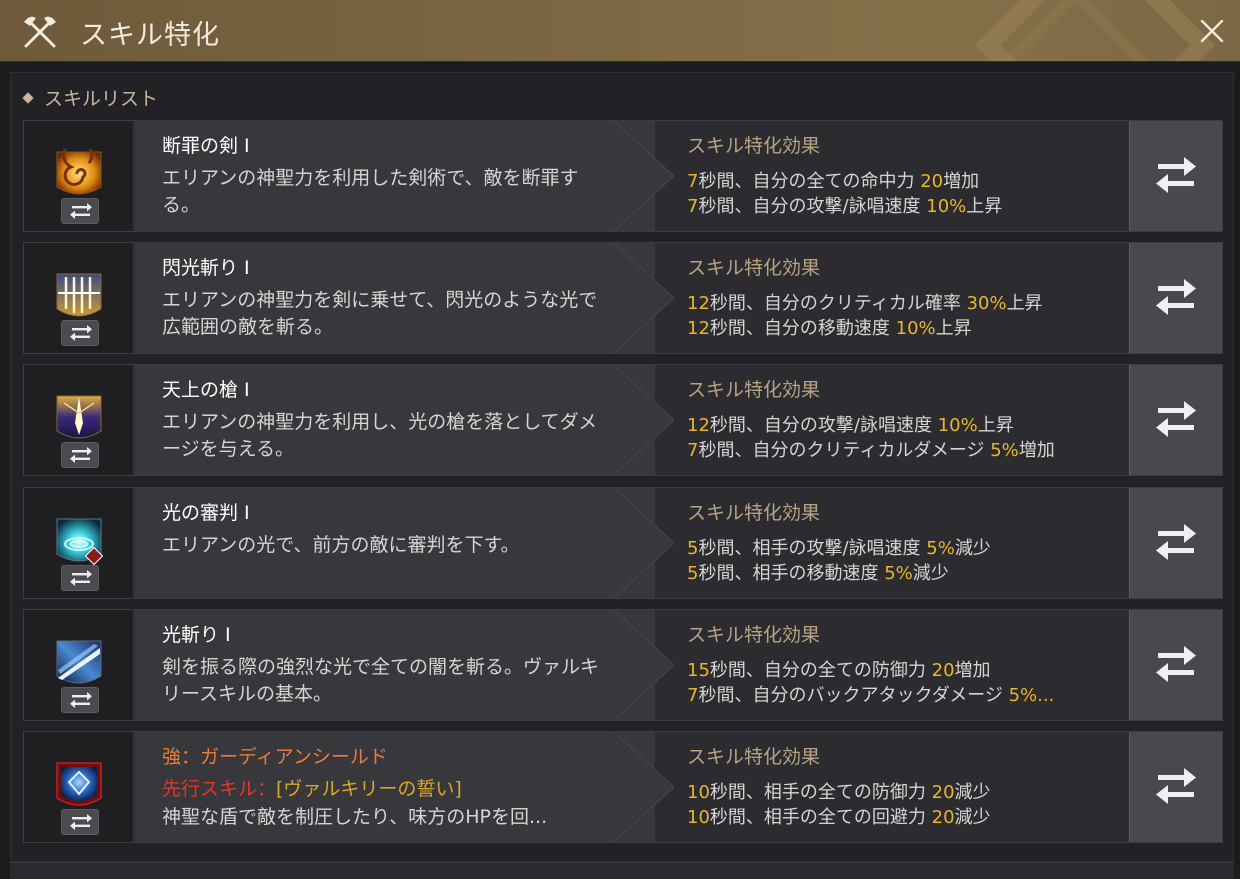  What do you see at coordinates (341, 545) in the screenshot?
I see `skill-desc: エリアンの光で、前方の敵に審判を下す。` at bounding box center [341, 545].